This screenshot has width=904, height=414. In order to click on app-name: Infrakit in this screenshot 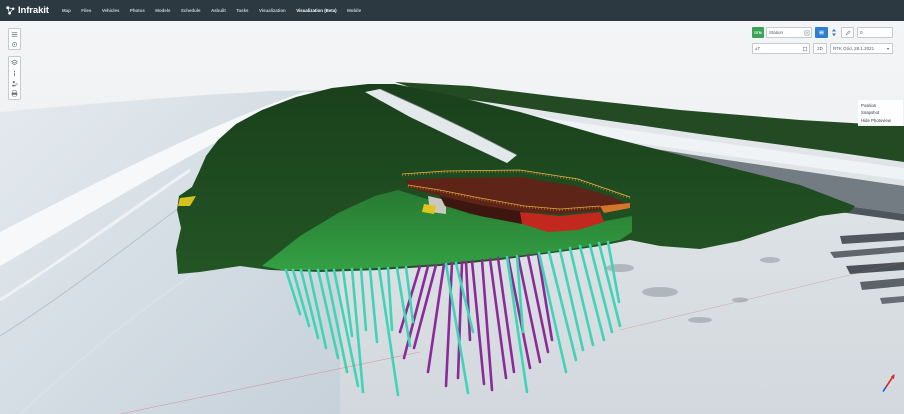, I will do `click(33, 10)`.